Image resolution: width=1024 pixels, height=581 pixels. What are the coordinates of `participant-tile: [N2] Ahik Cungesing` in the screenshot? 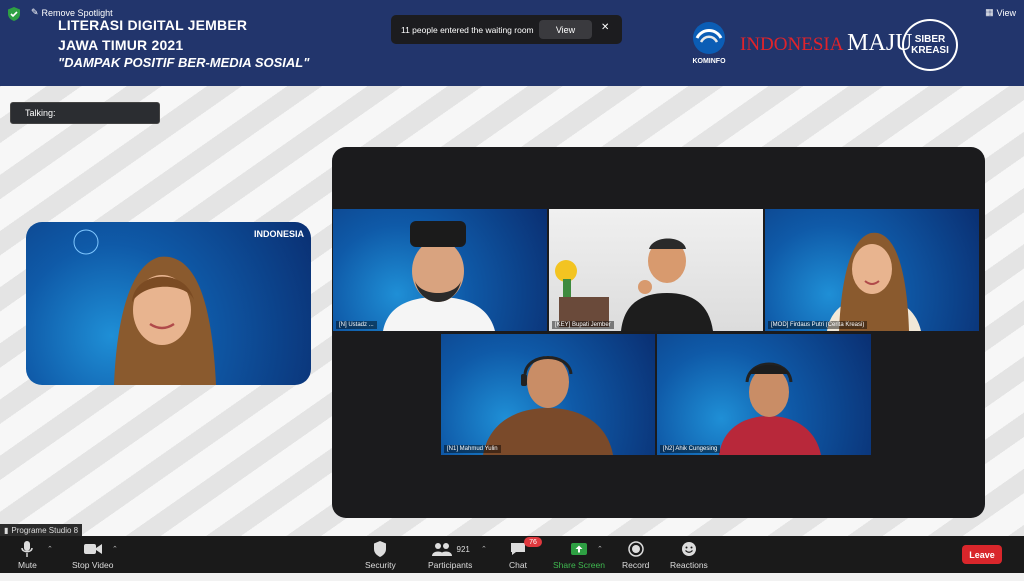 It's located at (764, 394).